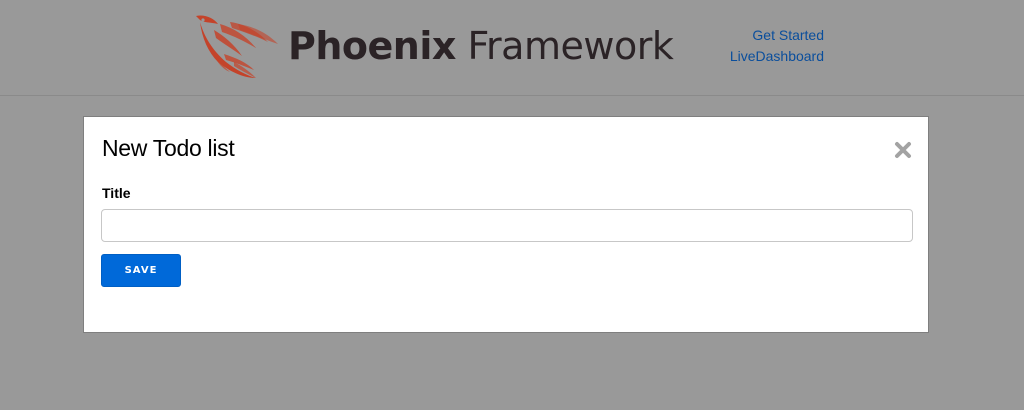  Describe the element at coordinates (237, 46) in the screenshot. I see `phoenix-bird-icon` at that location.